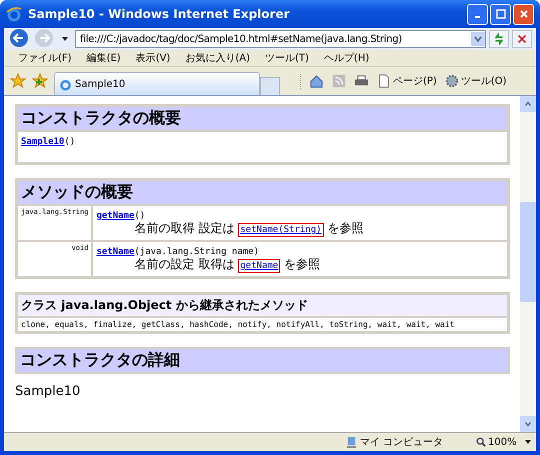 The image size is (540, 455). Describe the element at coordinates (262, 192) in the screenshot. I see `section-heading: メソッドの概要` at that location.